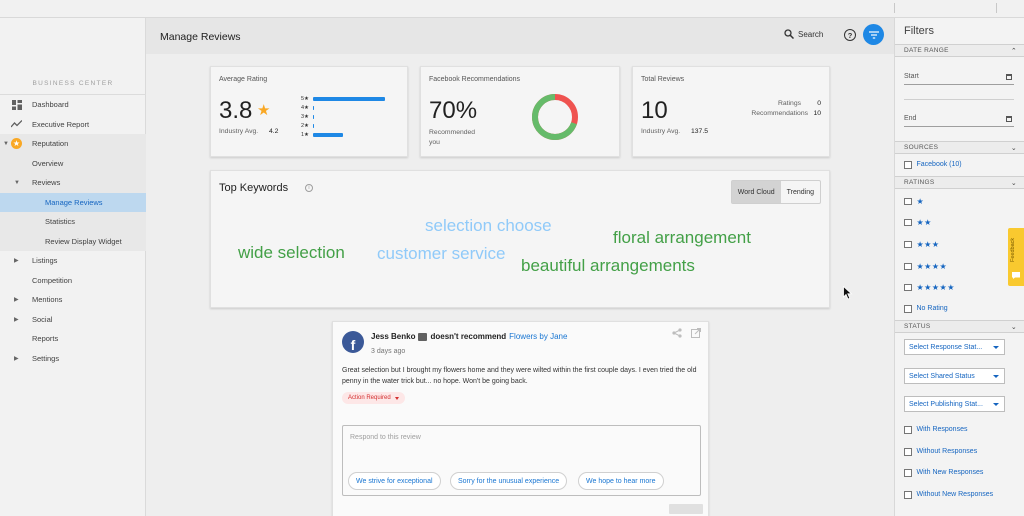  Describe the element at coordinates (45, 261) in the screenshot. I see `sidebar-item-label: Listings` at that location.